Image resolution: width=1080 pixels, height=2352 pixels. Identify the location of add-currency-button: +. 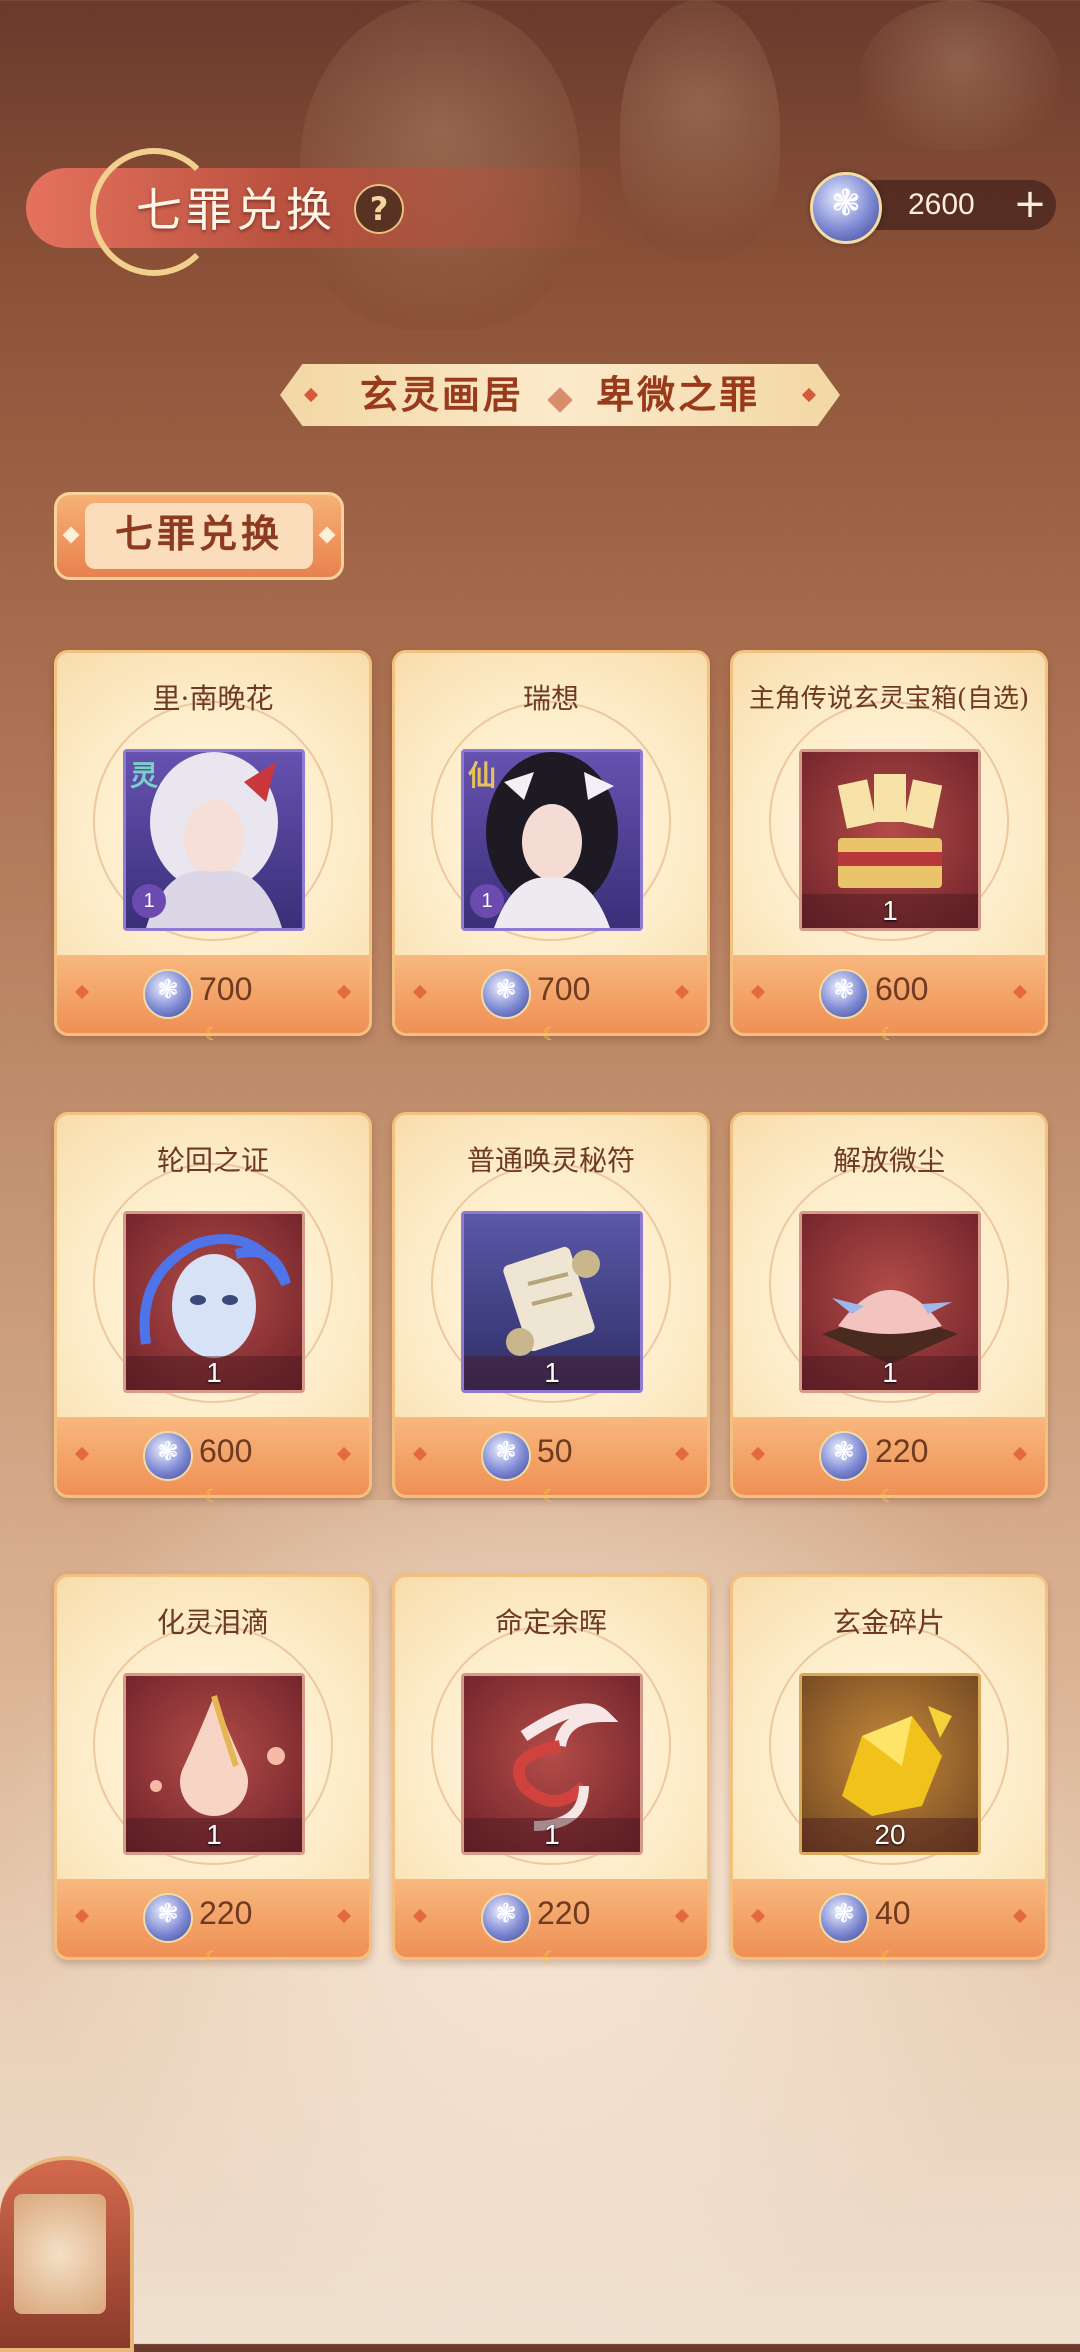
(1030, 206).